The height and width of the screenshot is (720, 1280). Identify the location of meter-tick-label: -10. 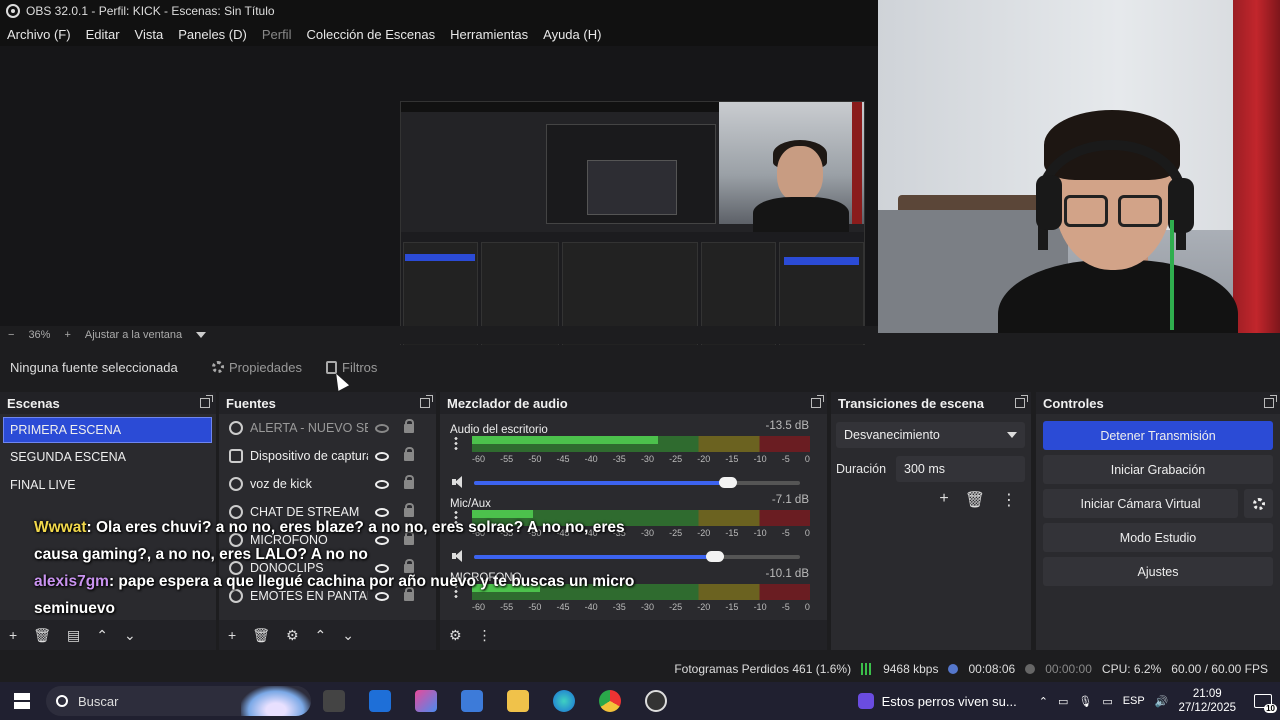
(760, 607).